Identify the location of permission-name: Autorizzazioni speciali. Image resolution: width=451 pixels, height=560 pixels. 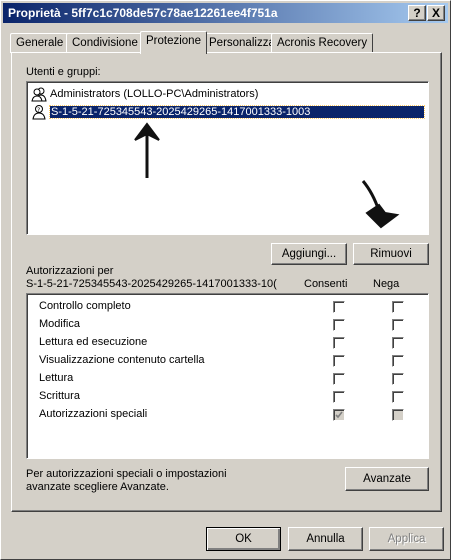
(93, 414).